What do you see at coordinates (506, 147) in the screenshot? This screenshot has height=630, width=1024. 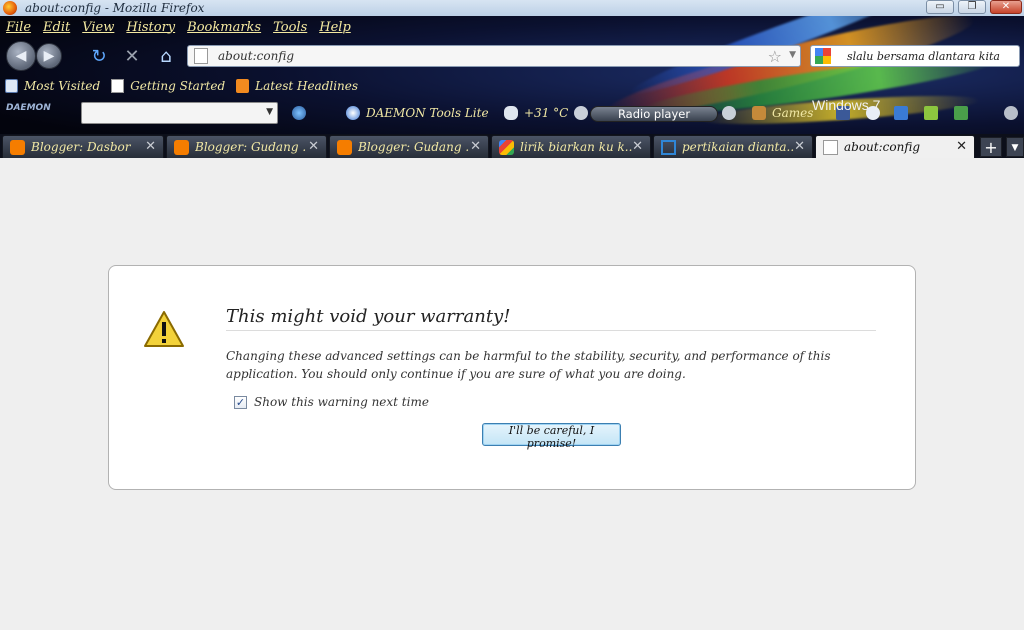 I see `google-icon` at bounding box center [506, 147].